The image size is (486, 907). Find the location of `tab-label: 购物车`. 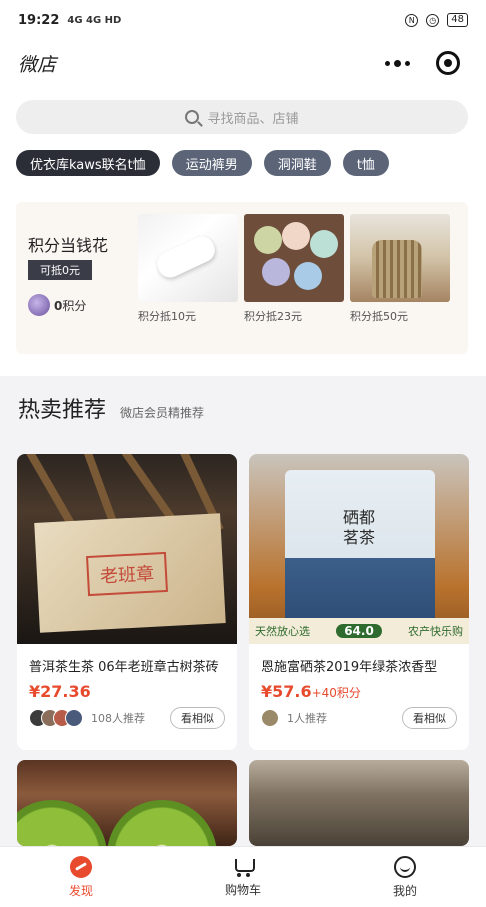

tab-label: 购物车 is located at coordinates (242, 889).